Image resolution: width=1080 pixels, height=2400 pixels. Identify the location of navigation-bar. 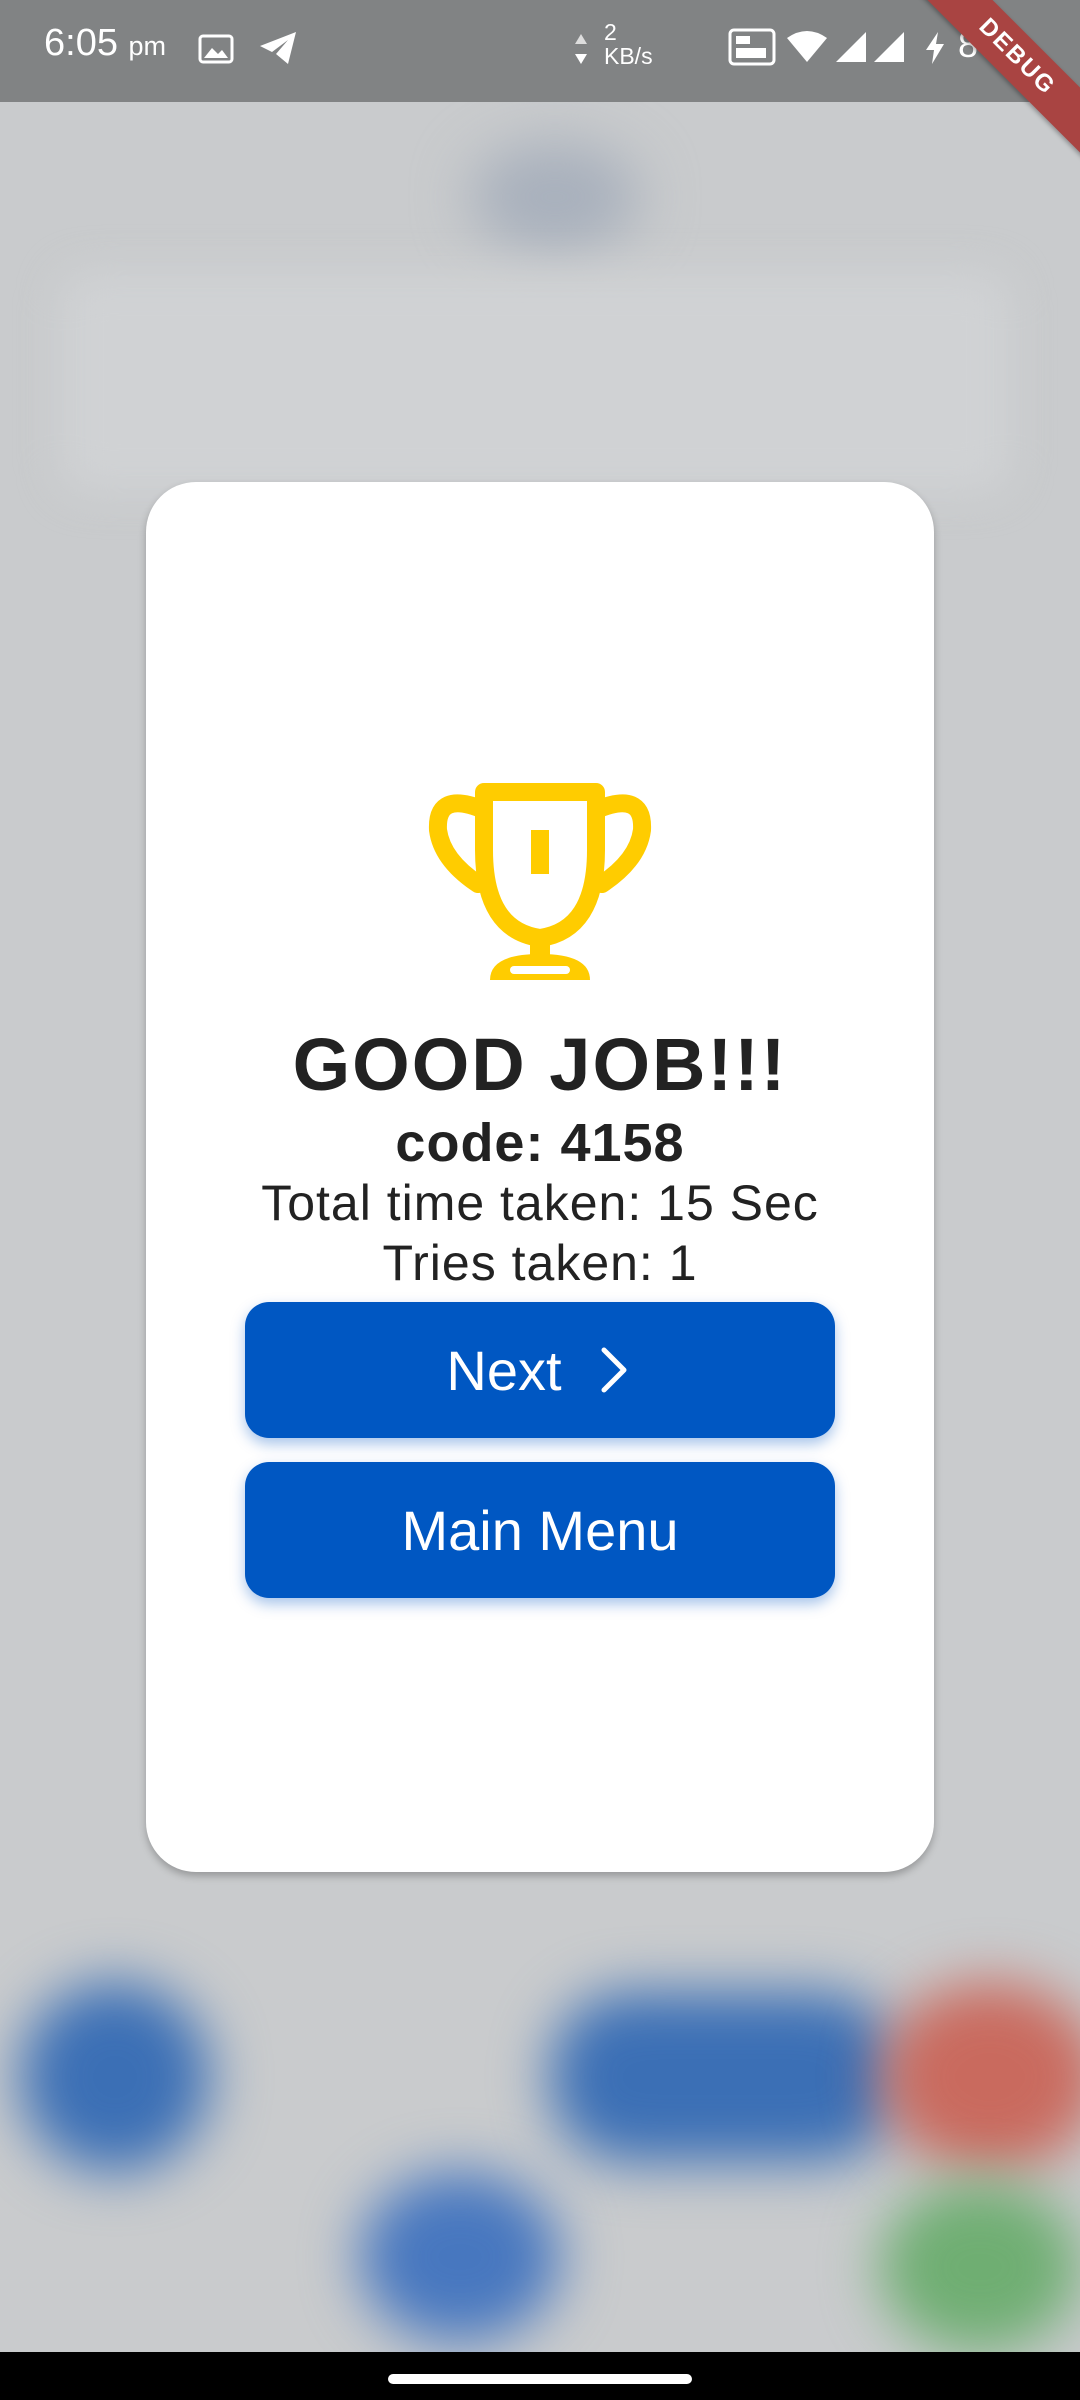
(540, 2376).